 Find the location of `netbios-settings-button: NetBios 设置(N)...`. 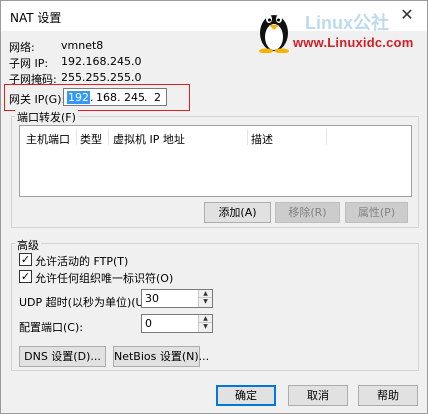

netbios-settings-button: NetBios 设置(N)... is located at coordinates (161, 356).